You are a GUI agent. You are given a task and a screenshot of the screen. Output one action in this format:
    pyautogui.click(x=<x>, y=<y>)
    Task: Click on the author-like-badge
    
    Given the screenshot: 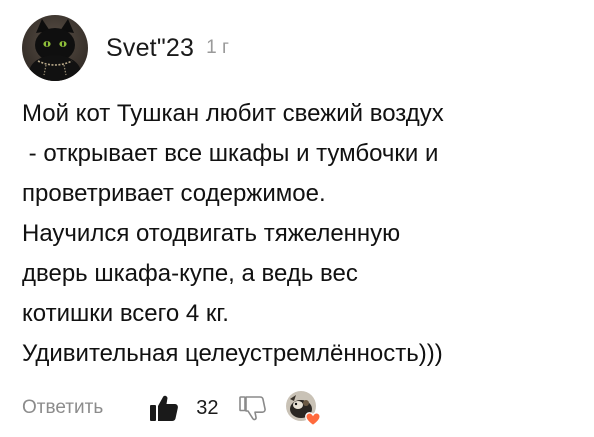 What is the action you would take?
    pyautogui.click(x=304, y=408)
    